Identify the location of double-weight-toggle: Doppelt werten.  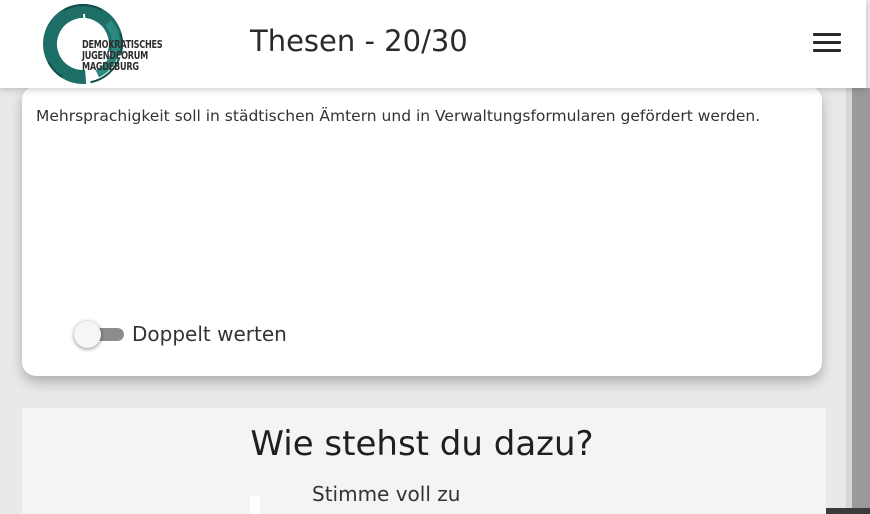
(180, 334).